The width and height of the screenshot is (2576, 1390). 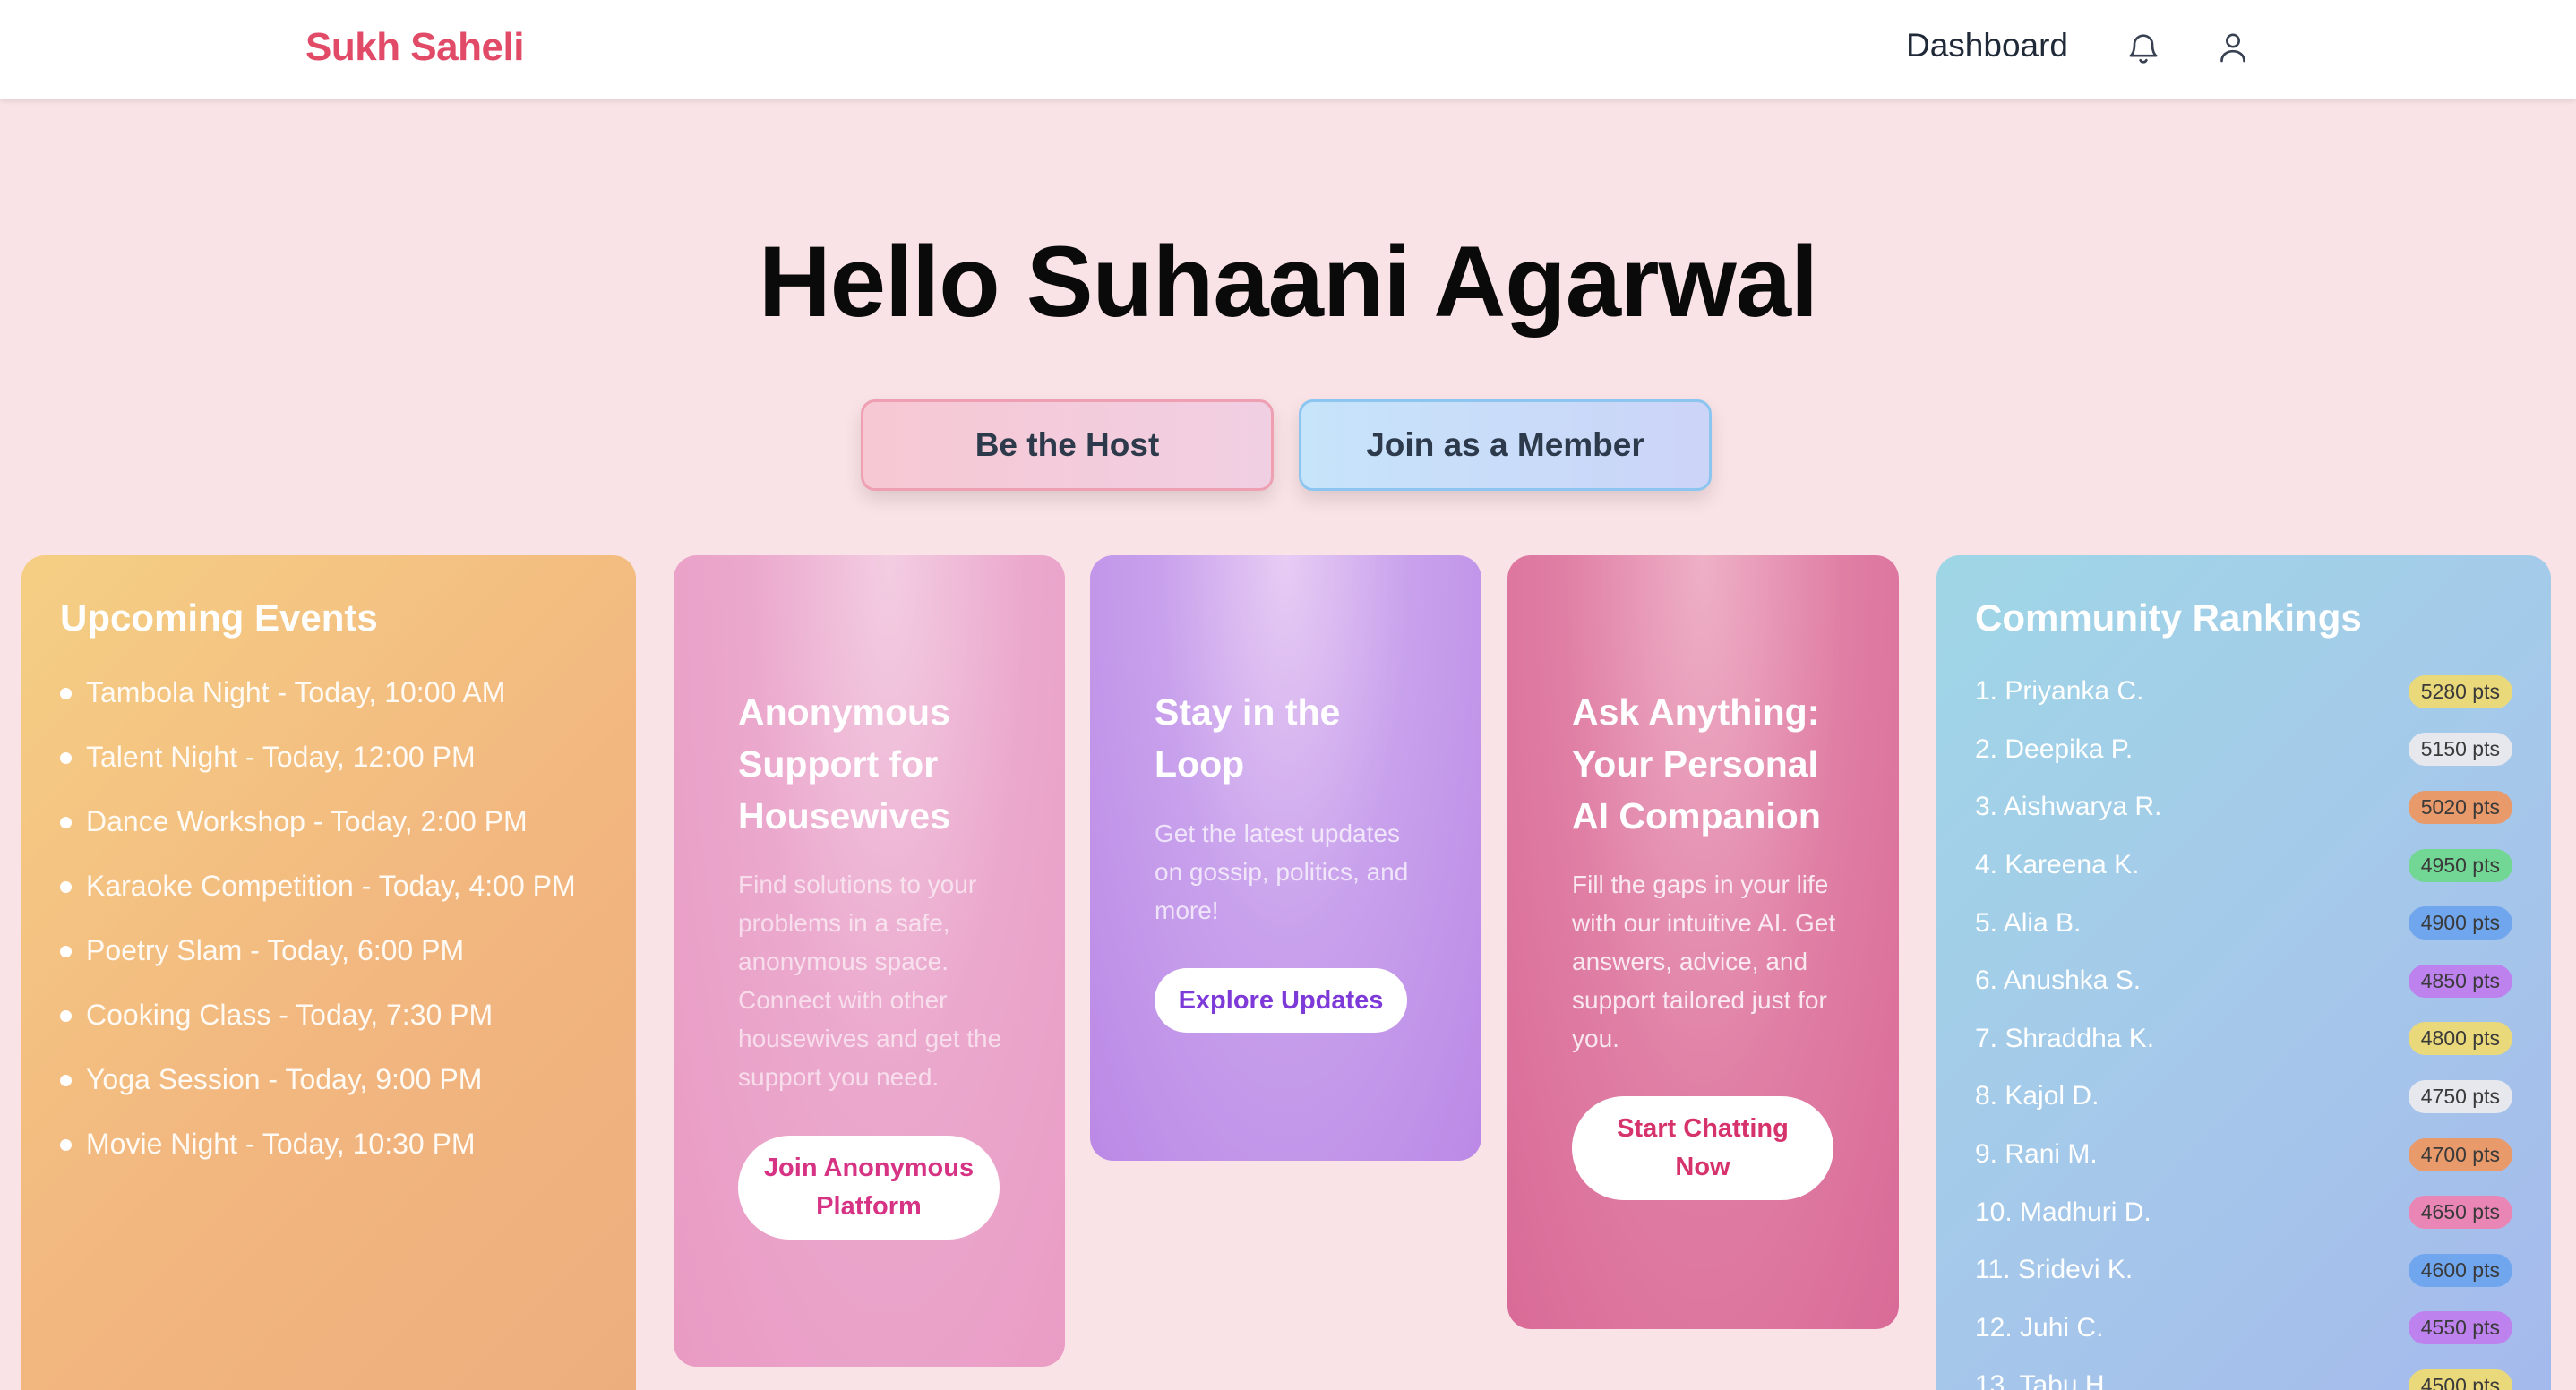 What do you see at coordinates (2068, 807) in the screenshot?
I see `ranking-name: 3. Aishwarya R.` at bounding box center [2068, 807].